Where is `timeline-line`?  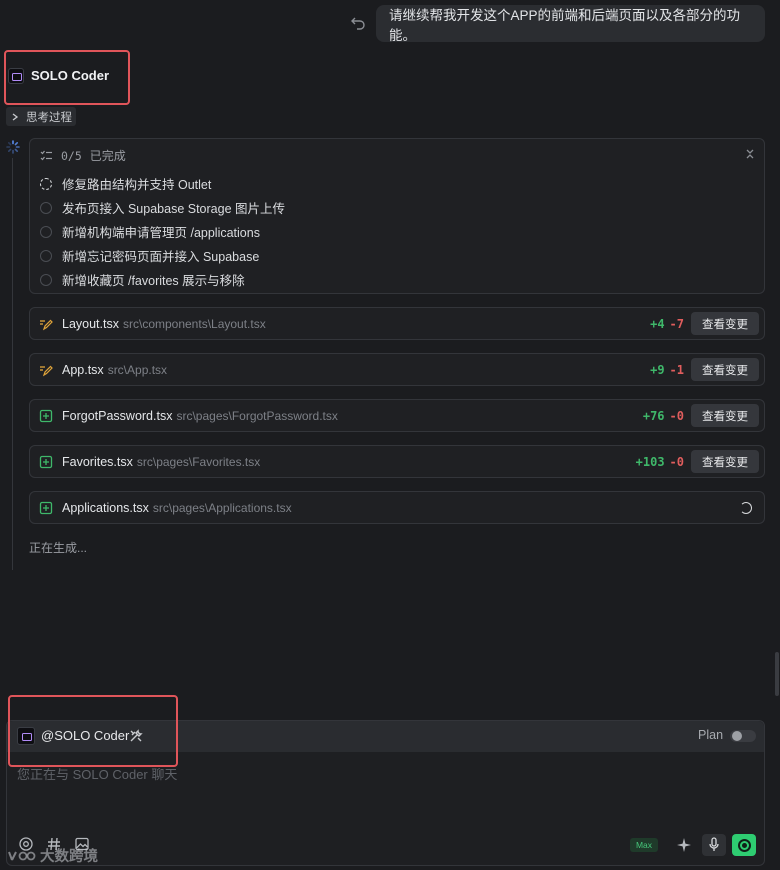
timeline-line is located at coordinates (12, 364).